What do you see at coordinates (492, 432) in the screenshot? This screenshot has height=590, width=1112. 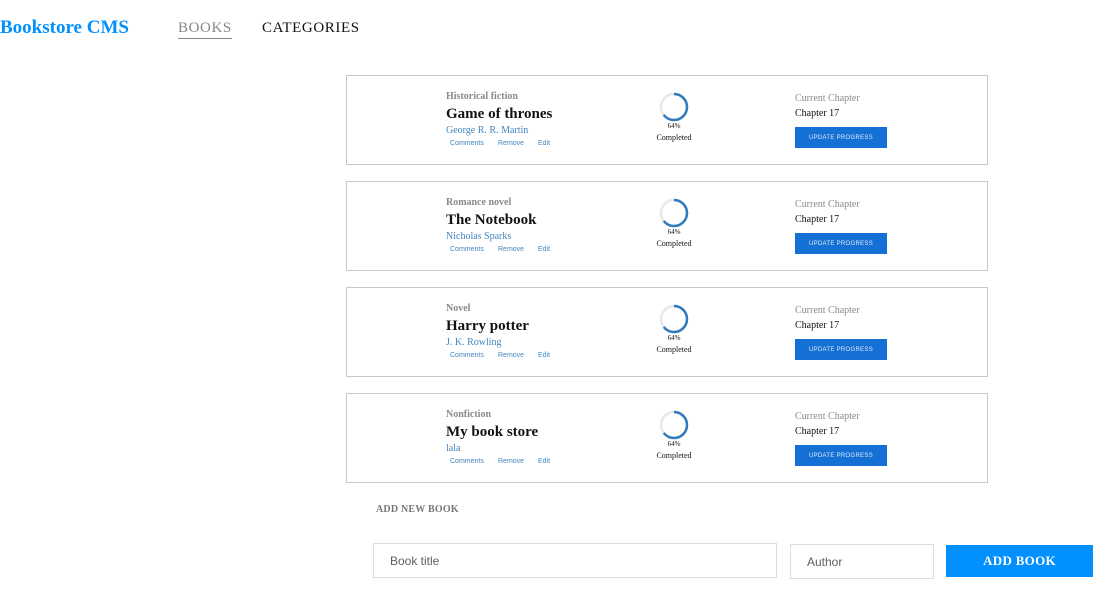 I see `book-title: My book store` at bounding box center [492, 432].